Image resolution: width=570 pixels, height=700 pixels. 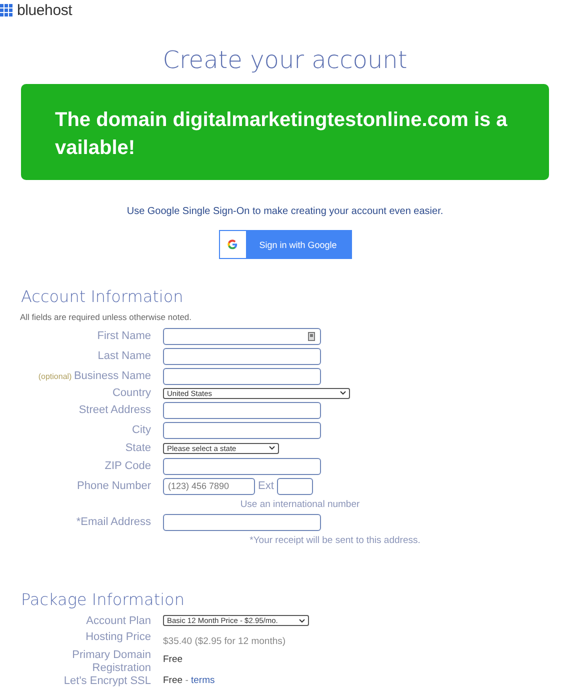 What do you see at coordinates (118, 621) in the screenshot?
I see `field-label: Account Plan` at bounding box center [118, 621].